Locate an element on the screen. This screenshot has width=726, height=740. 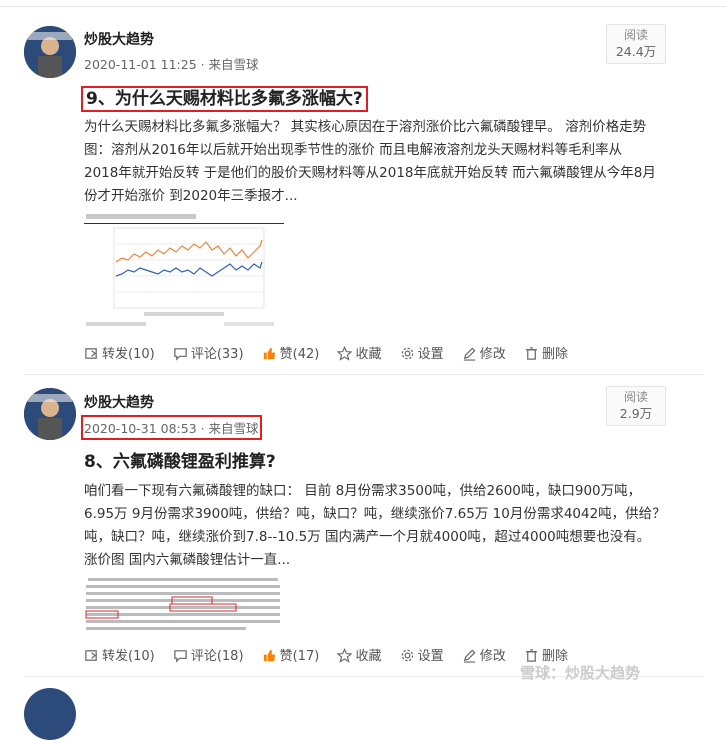
like-button: 赞(17) is located at coordinates (291, 654).